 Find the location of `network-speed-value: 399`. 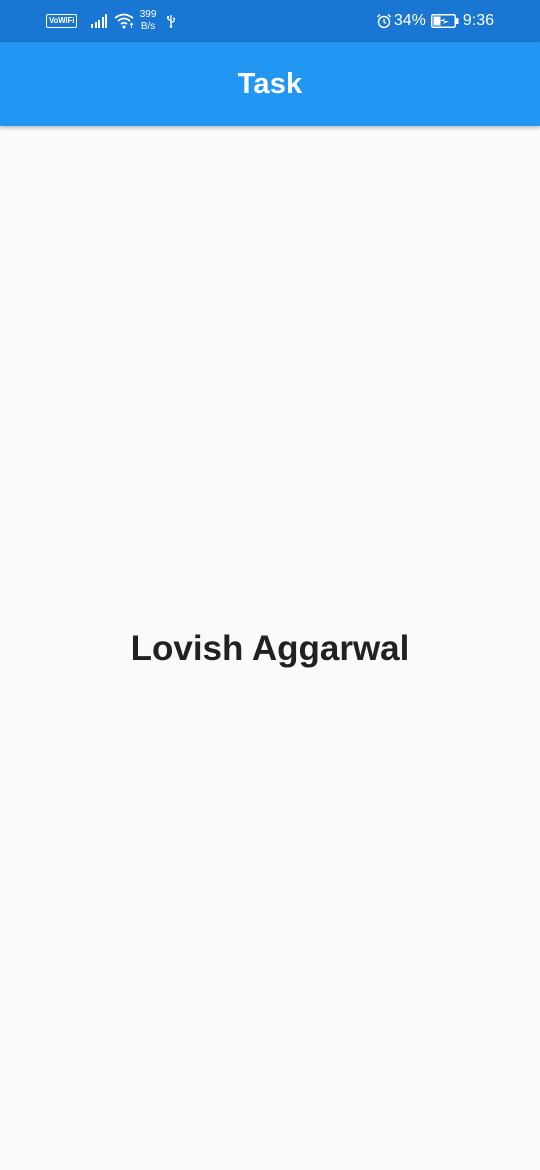

network-speed-value: 399 is located at coordinates (148, 14).